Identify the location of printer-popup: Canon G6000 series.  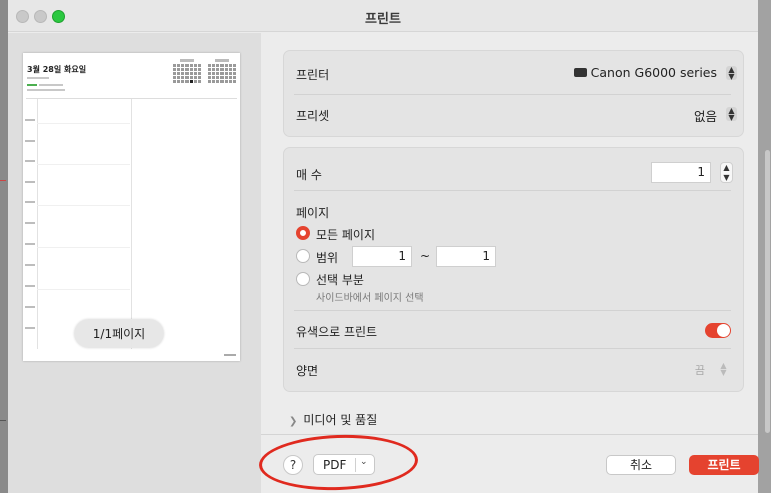
(645, 72).